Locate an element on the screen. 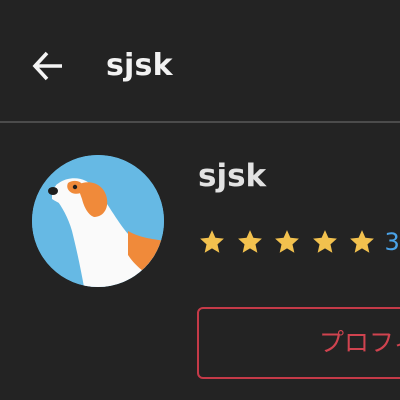 The width and height of the screenshot is (400, 400). page-title: sjsk is located at coordinates (139, 65).